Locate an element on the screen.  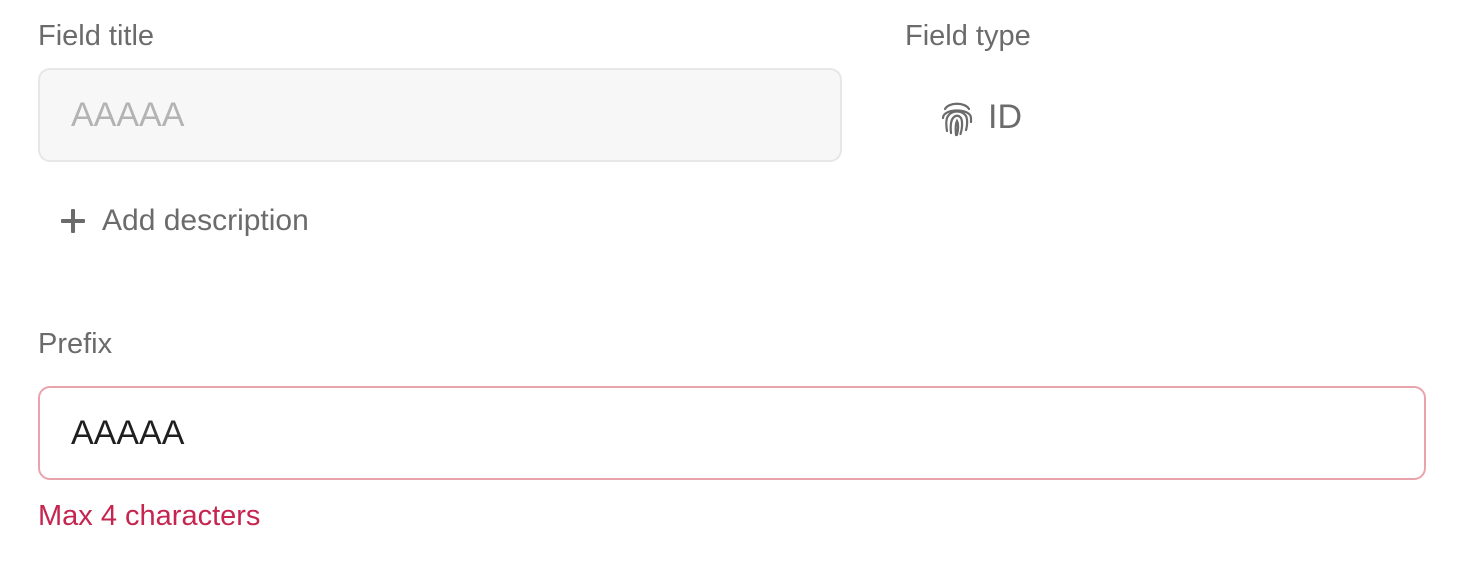
fingerprint-icon is located at coordinates (957, 119).